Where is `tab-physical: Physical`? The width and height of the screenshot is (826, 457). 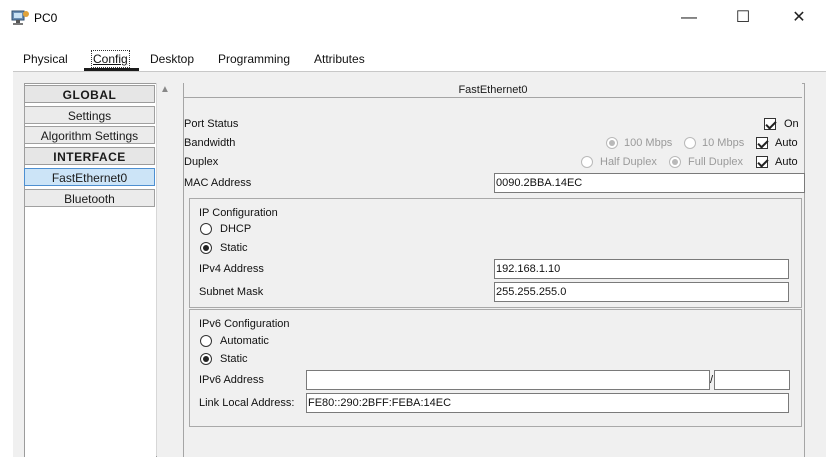
tab-physical: Physical is located at coordinates (45, 59).